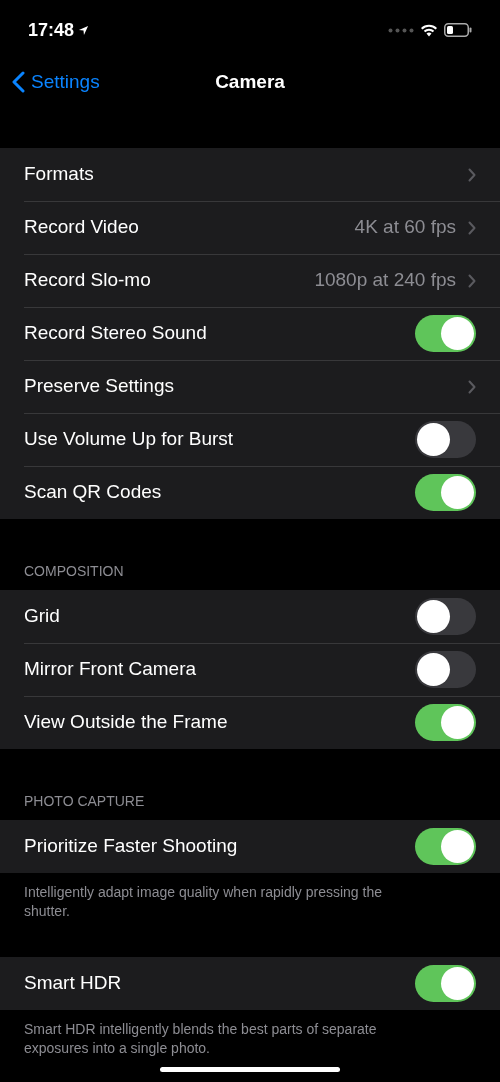  What do you see at coordinates (405, 227) in the screenshot?
I see `row-value: 4K at 60 fps` at bounding box center [405, 227].